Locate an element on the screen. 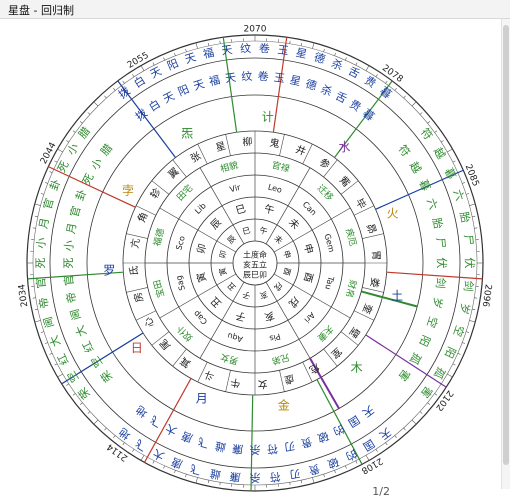  outer-shensha-char: 的 is located at coordinates (351, 454).